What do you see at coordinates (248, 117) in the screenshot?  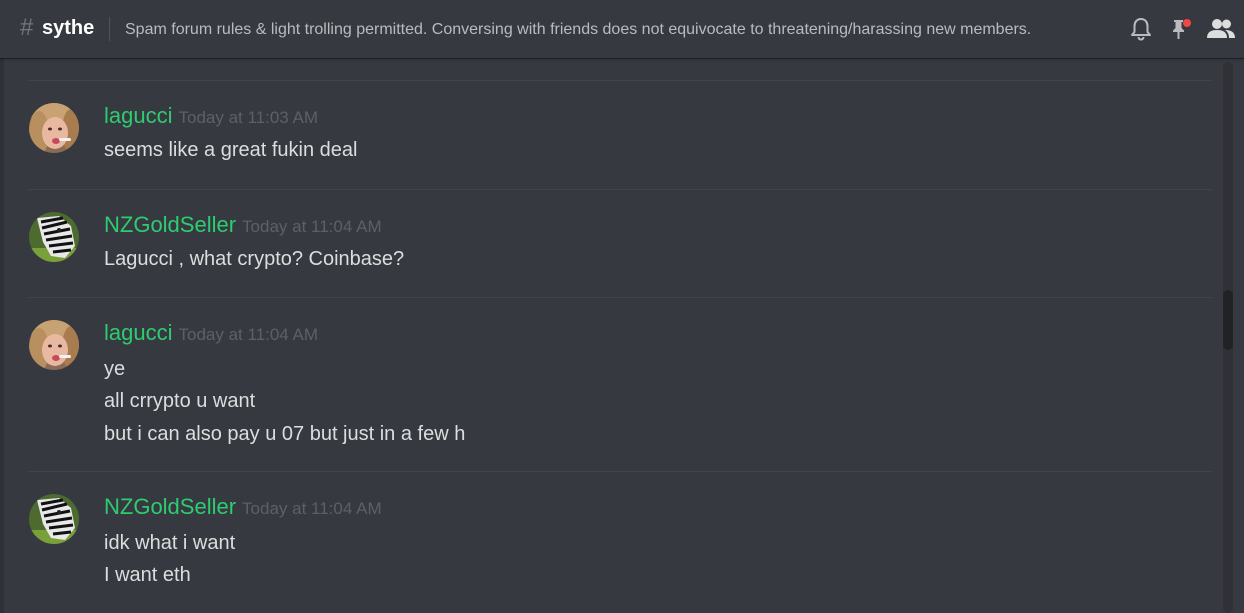 I see `message-timestamp: Today at 11:03 AM` at bounding box center [248, 117].